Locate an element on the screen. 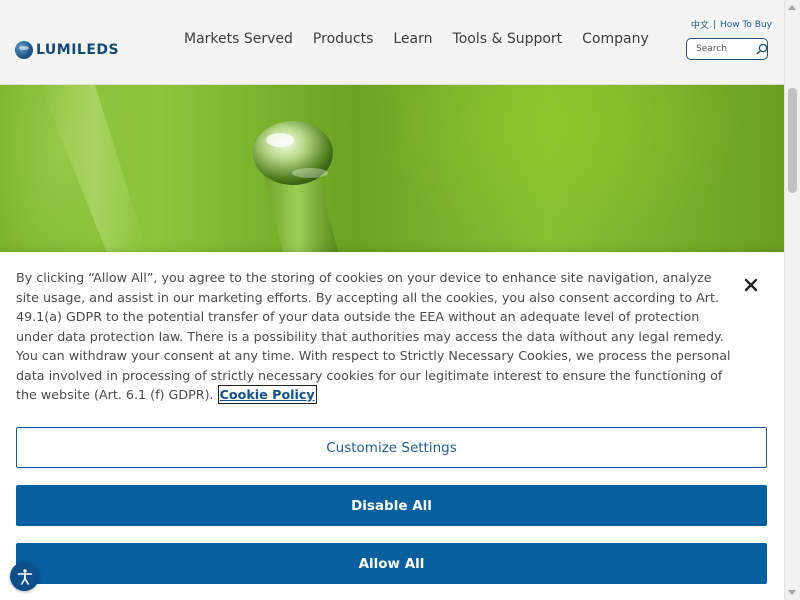 The height and width of the screenshot is (600, 800). accessibility-icon is located at coordinates (24, 576).